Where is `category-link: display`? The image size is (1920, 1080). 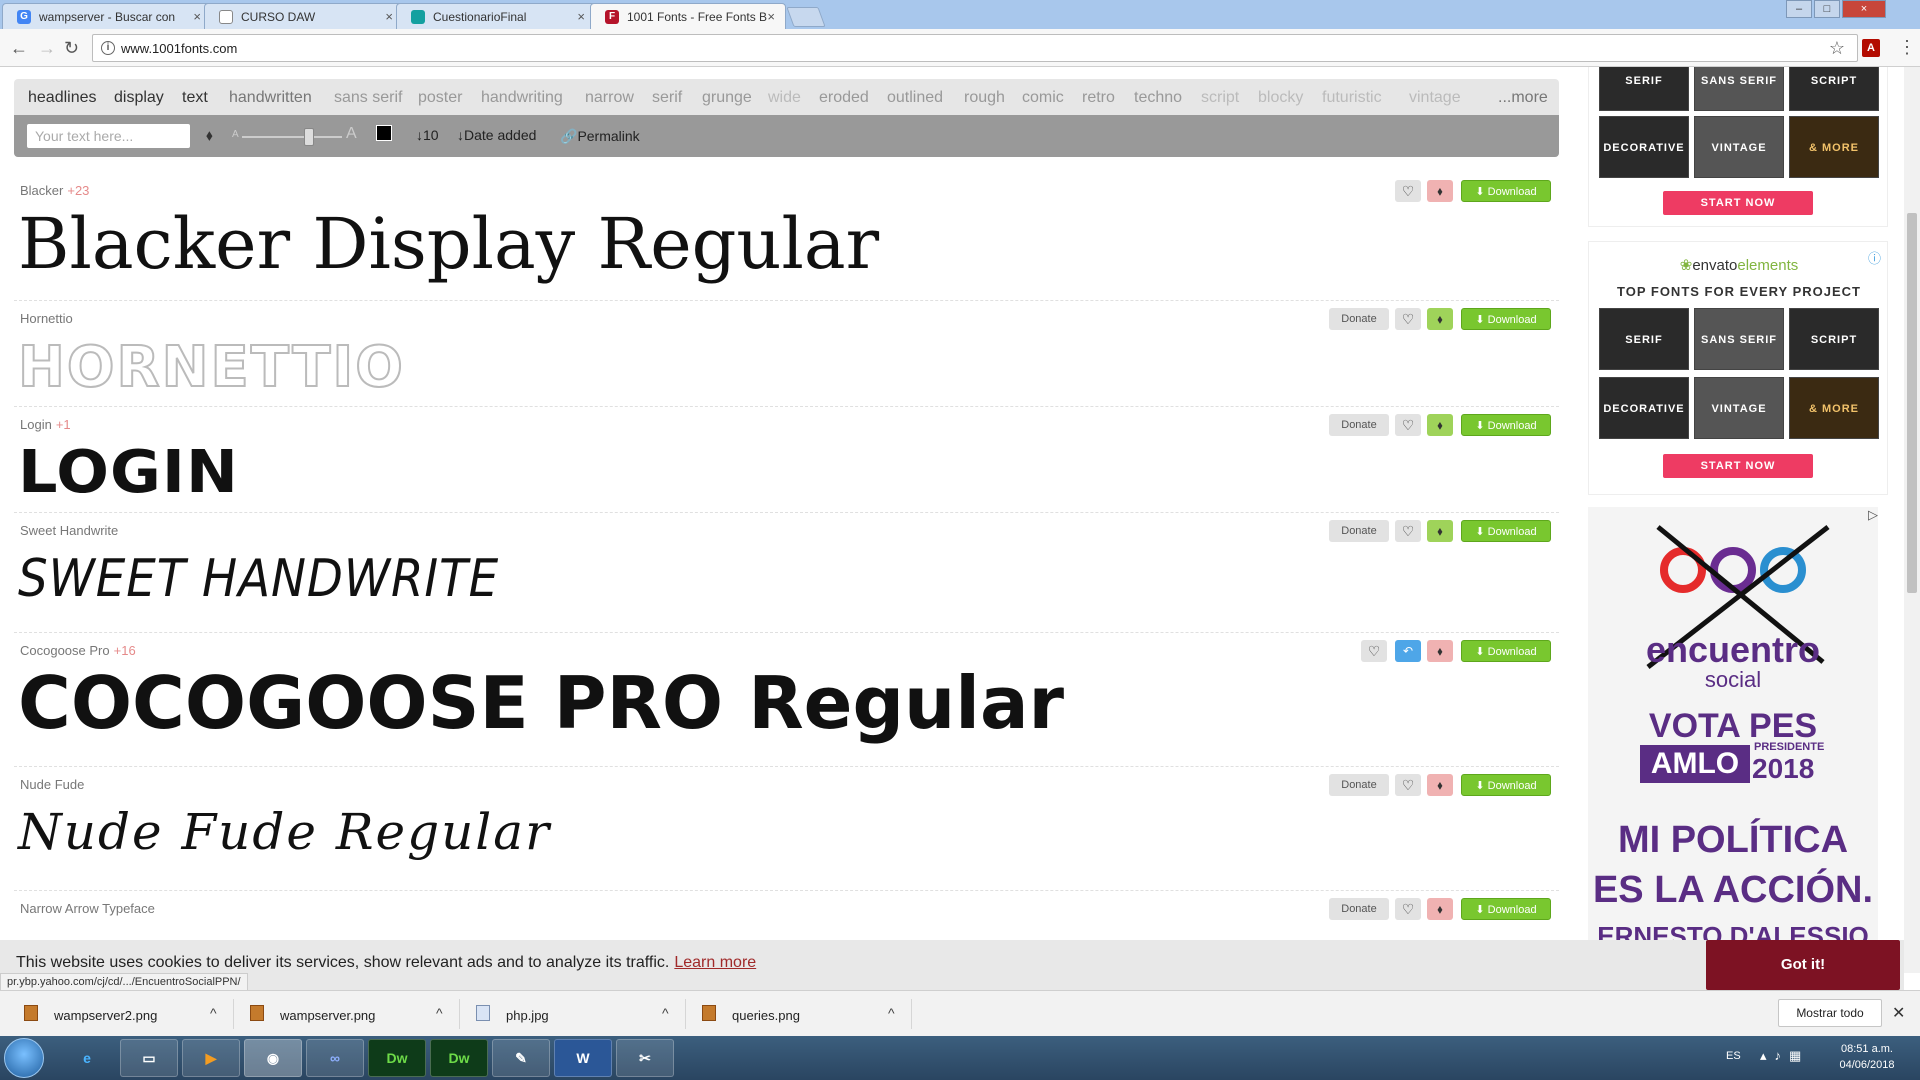
category-link: display is located at coordinates (139, 98).